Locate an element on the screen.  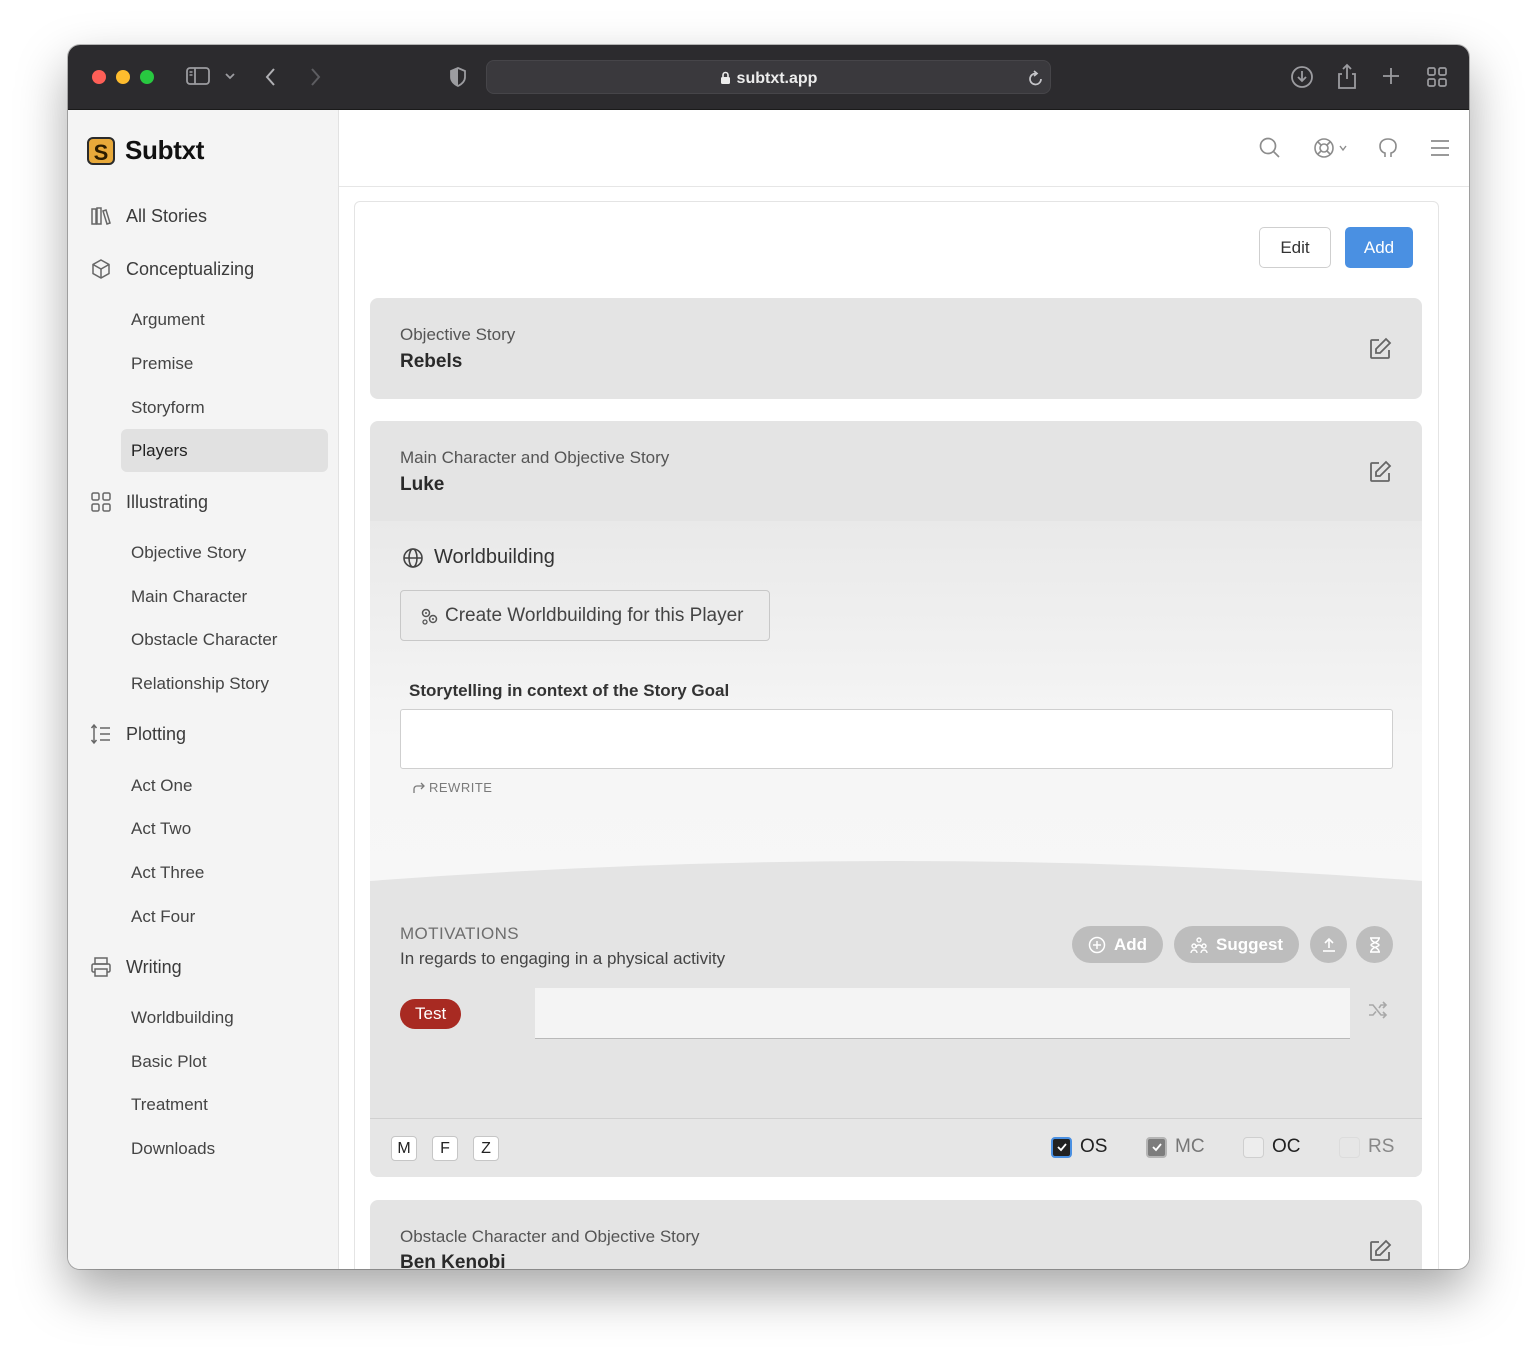
motivations-title: MOTIVATIONS is located at coordinates (459, 933).